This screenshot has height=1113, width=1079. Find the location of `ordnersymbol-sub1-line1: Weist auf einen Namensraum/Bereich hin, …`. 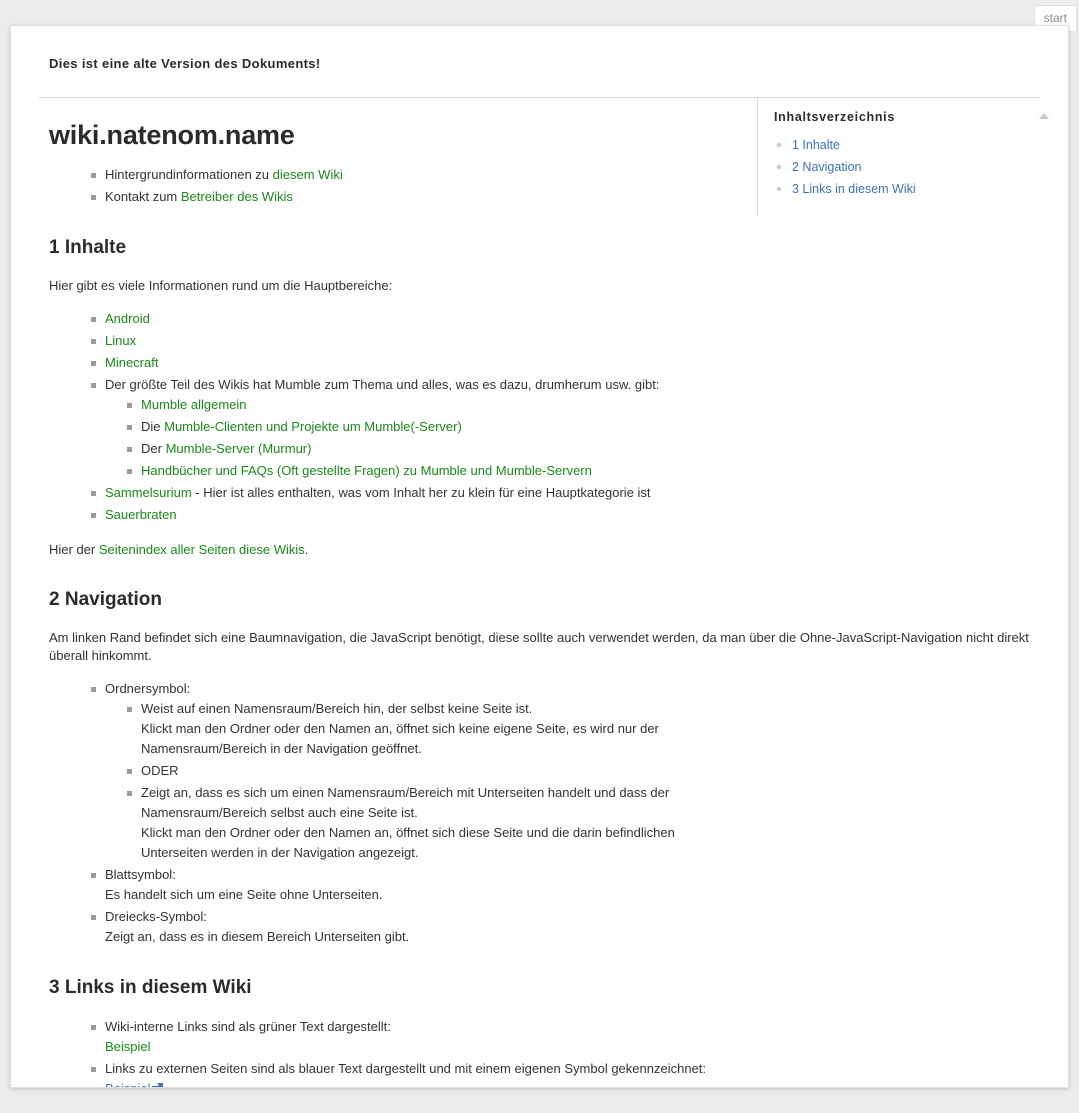

ordnersymbol-sub1-line1: Weist auf einen Namensraum/Bereich hin, … is located at coordinates (337, 708).